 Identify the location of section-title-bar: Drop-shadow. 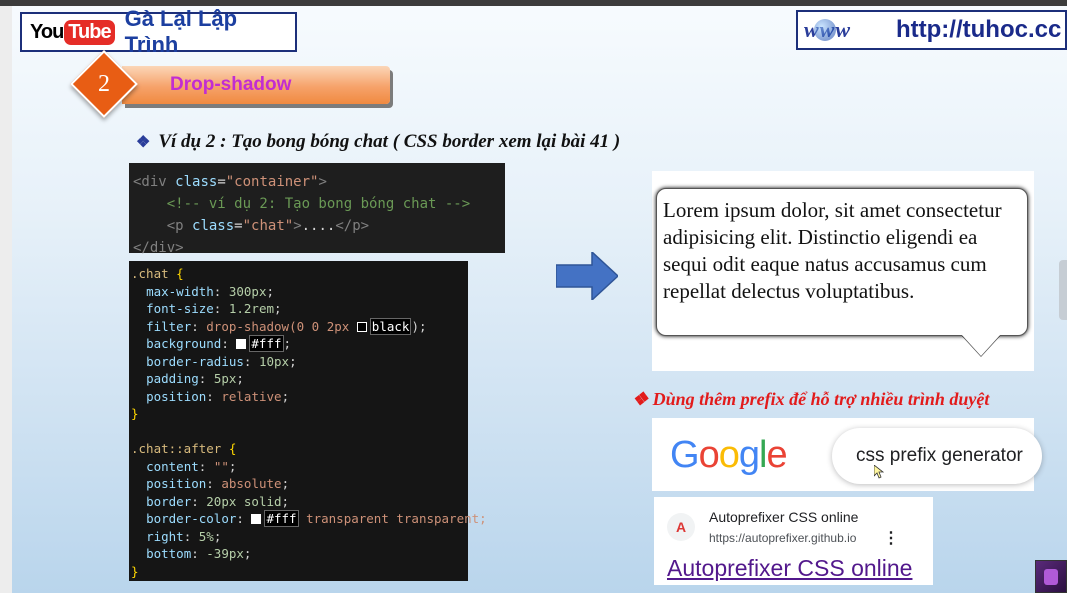
(256, 85).